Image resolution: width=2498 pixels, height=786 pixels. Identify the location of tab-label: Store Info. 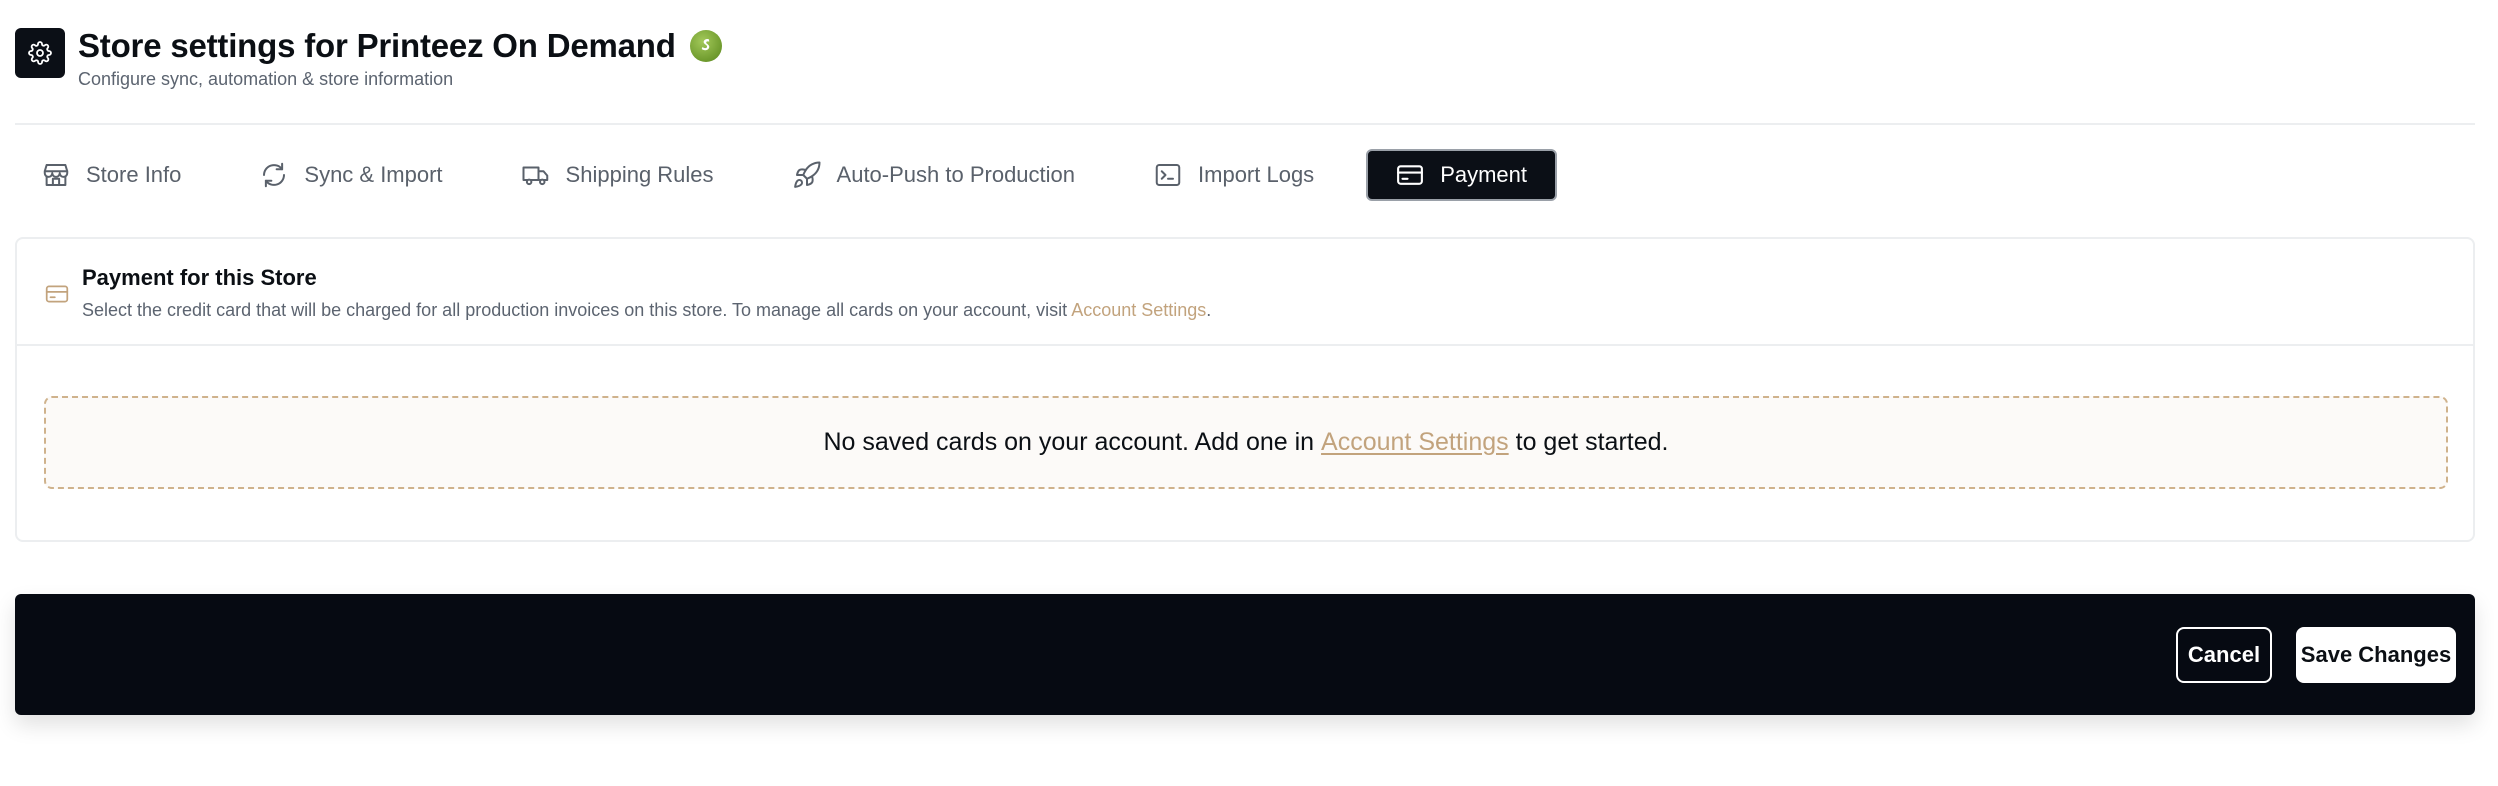
(134, 174).